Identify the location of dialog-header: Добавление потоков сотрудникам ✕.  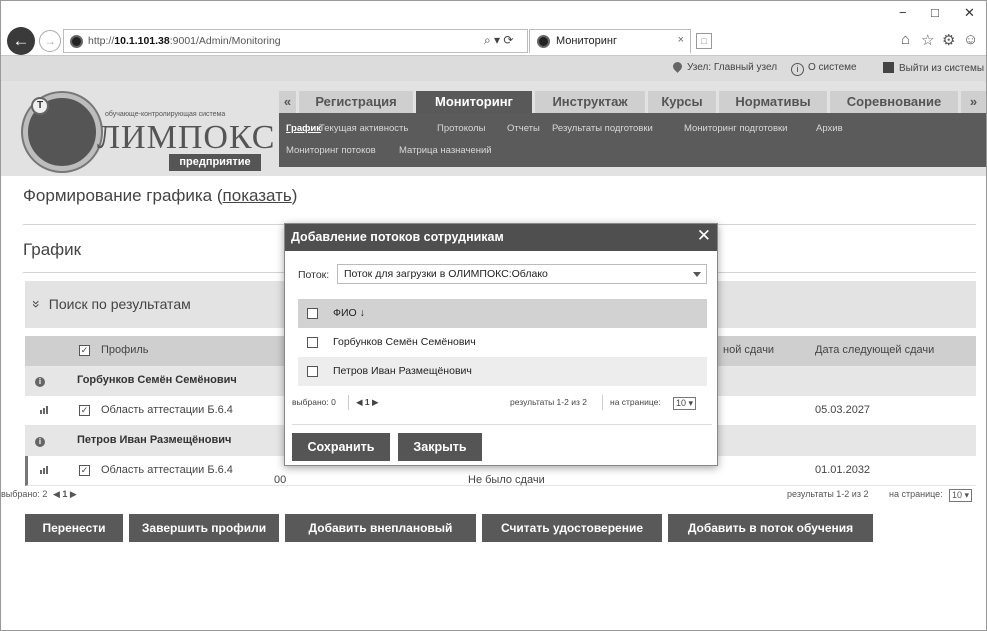
(501, 237).